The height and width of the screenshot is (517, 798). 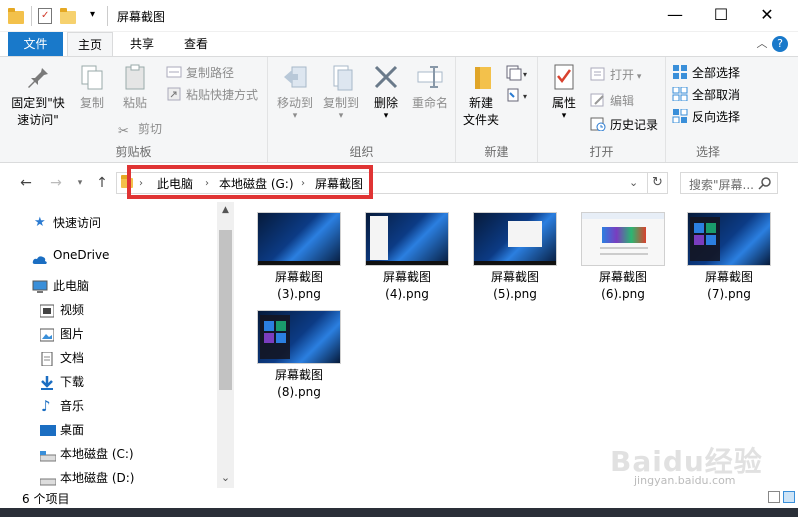 What do you see at coordinates (108, 382) in the screenshot?
I see `nav-item-downloads: 下载` at bounding box center [108, 382].